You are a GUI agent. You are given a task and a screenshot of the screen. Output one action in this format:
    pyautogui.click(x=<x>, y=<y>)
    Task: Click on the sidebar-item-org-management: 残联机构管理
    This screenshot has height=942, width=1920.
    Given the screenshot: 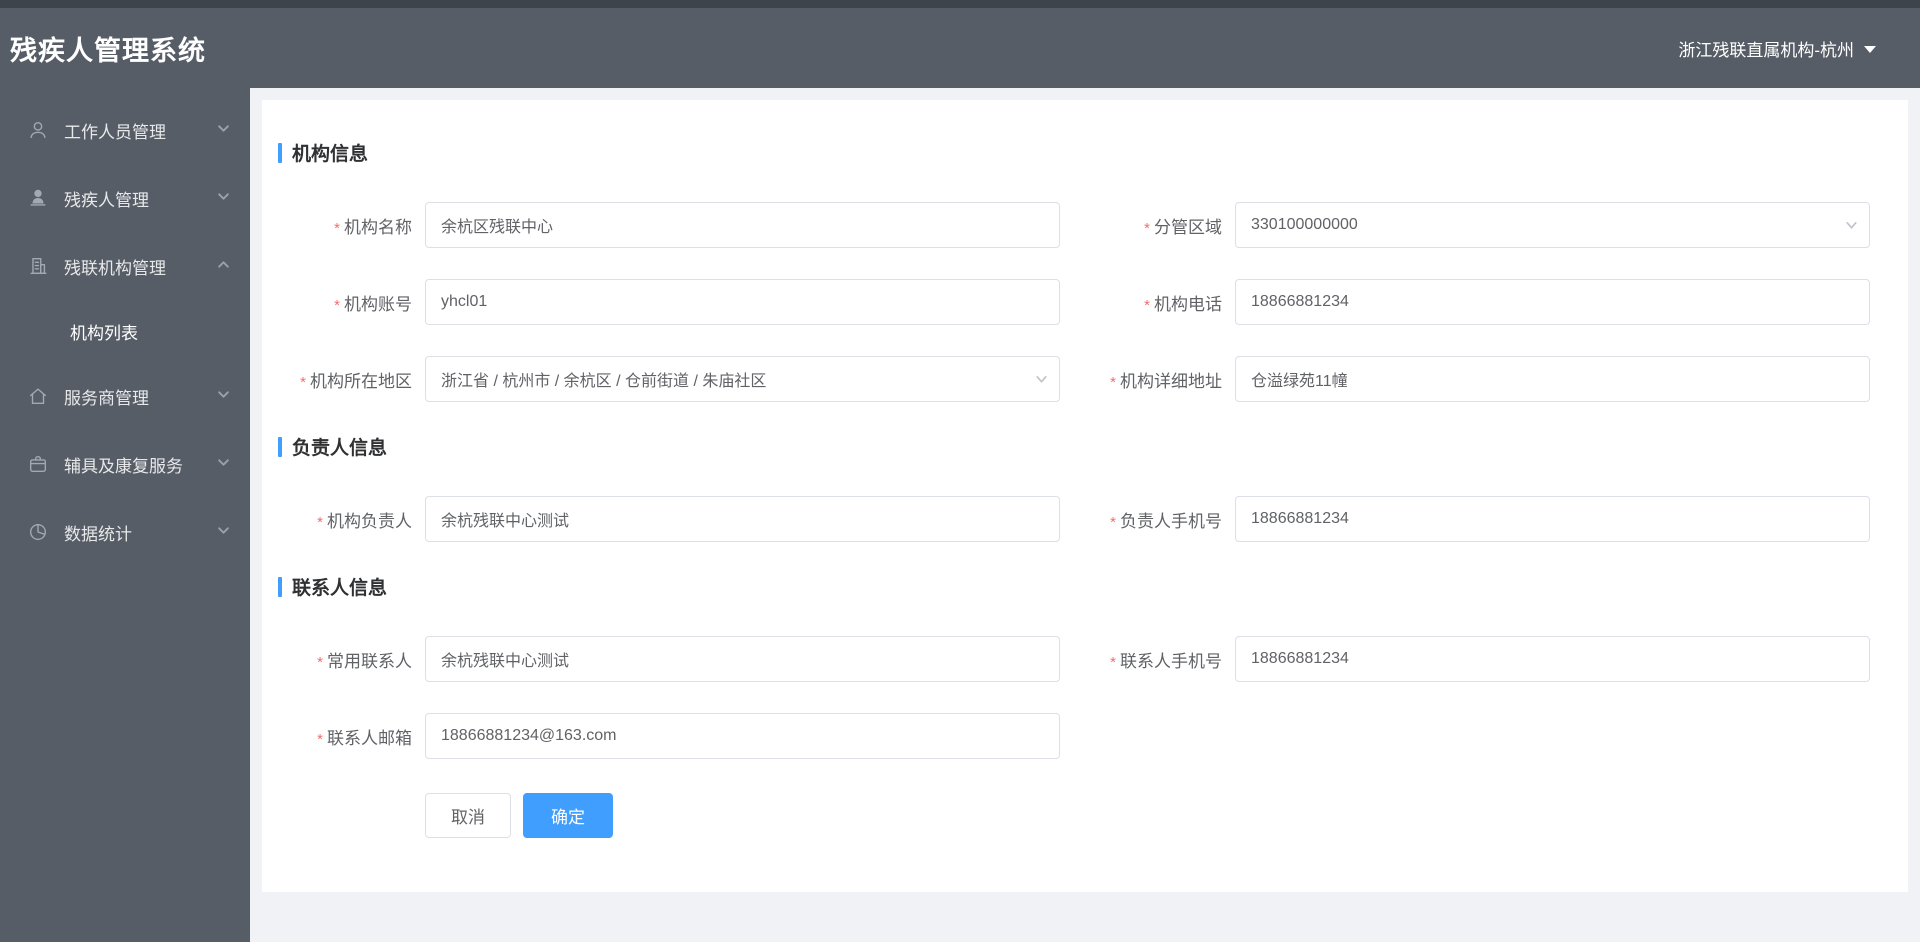 What is the action you would take?
    pyautogui.click(x=125, y=266)
    